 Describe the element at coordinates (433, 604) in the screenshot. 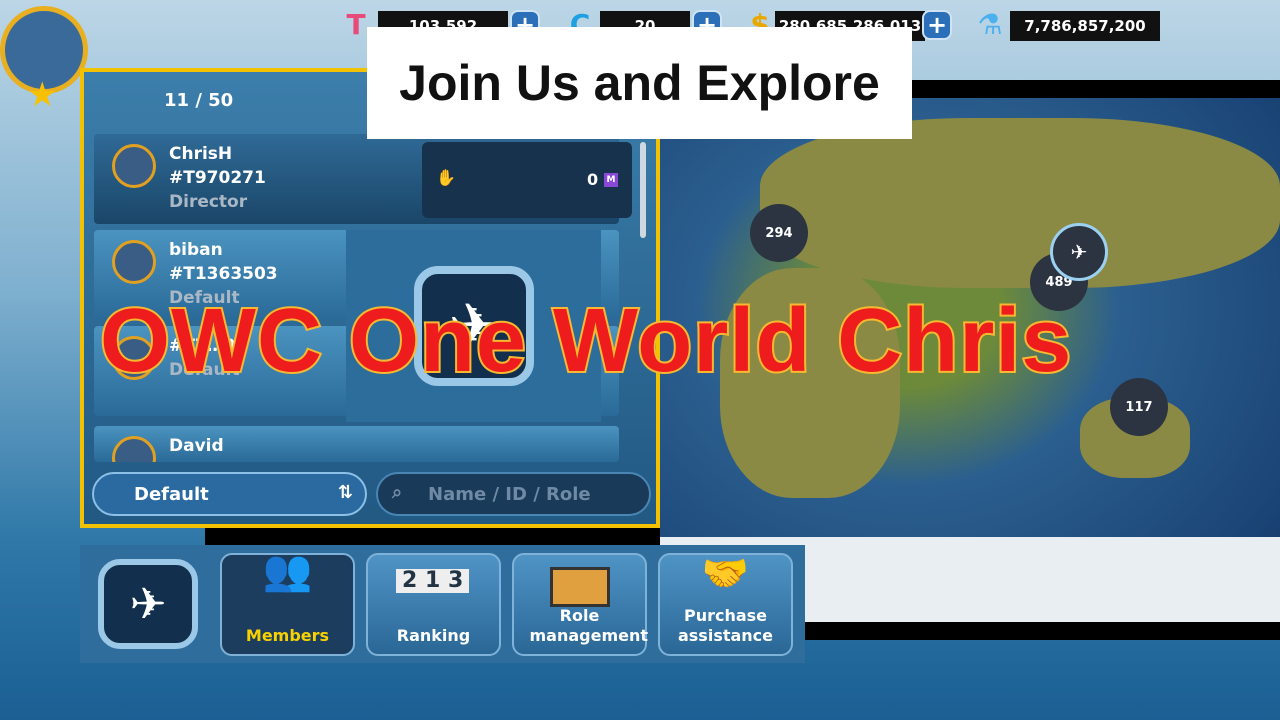

I see `nav-ranking: 2 1 3 Ranking` at that location.